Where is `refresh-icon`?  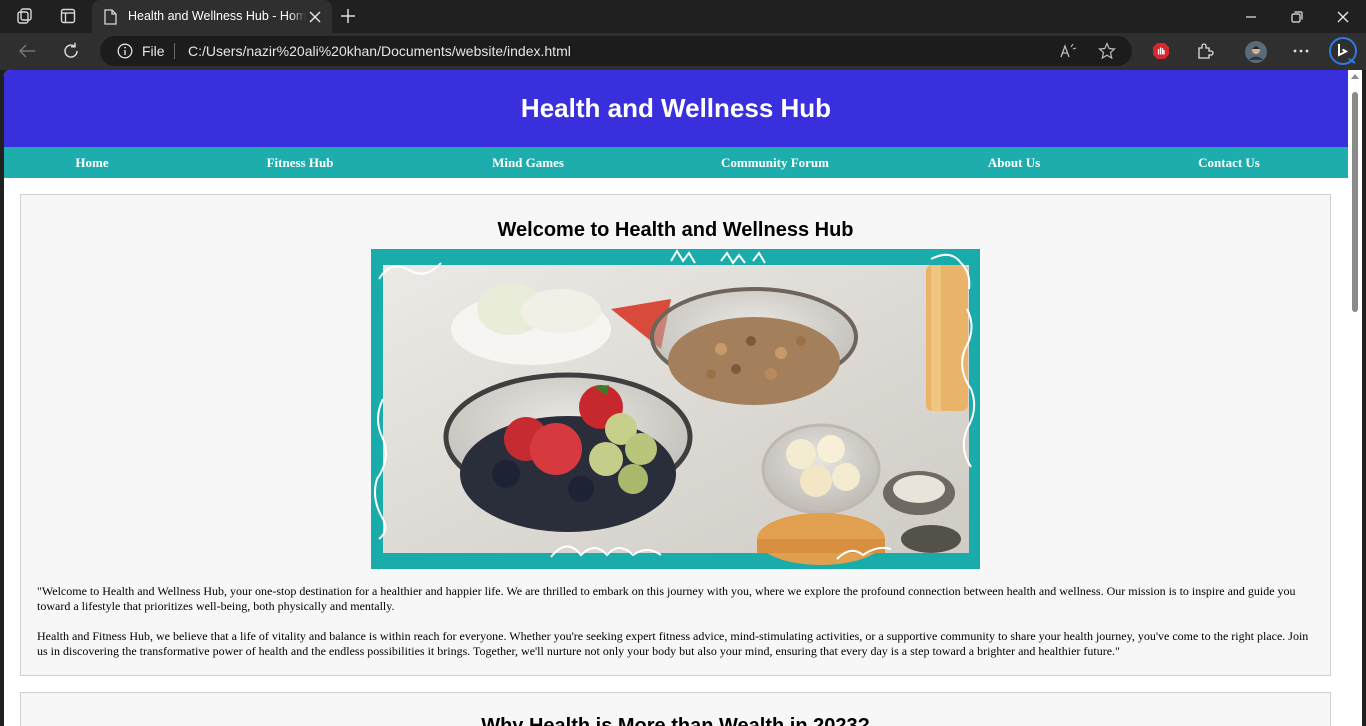 refresh-icon is located at coordinates (71, 51).